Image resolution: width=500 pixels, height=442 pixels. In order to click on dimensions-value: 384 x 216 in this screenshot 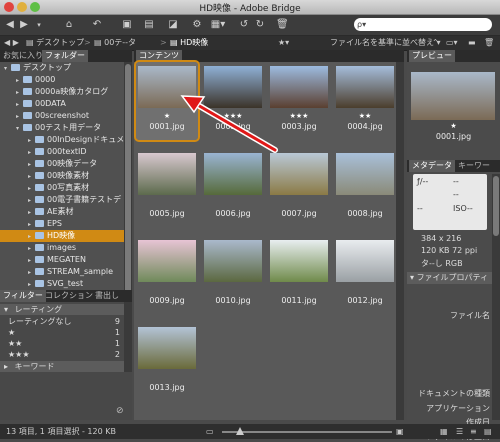, I will do `click(441, 238)`.